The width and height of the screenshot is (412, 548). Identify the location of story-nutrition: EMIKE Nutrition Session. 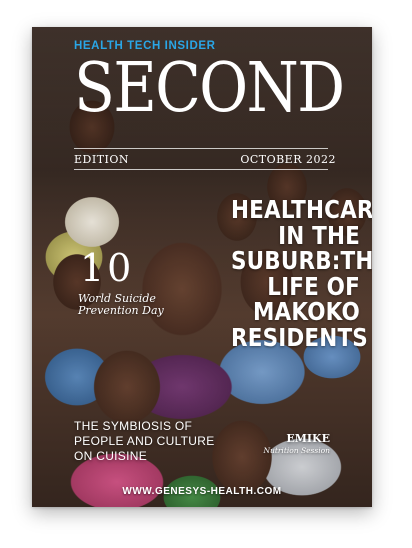
(290, 444).